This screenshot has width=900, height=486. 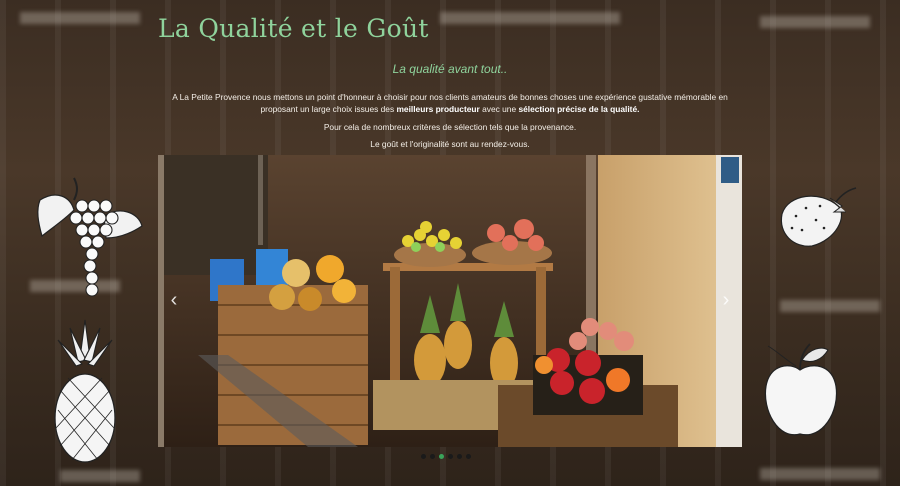 I want to click on carousel-dot-active, so click(x=441, y=456).